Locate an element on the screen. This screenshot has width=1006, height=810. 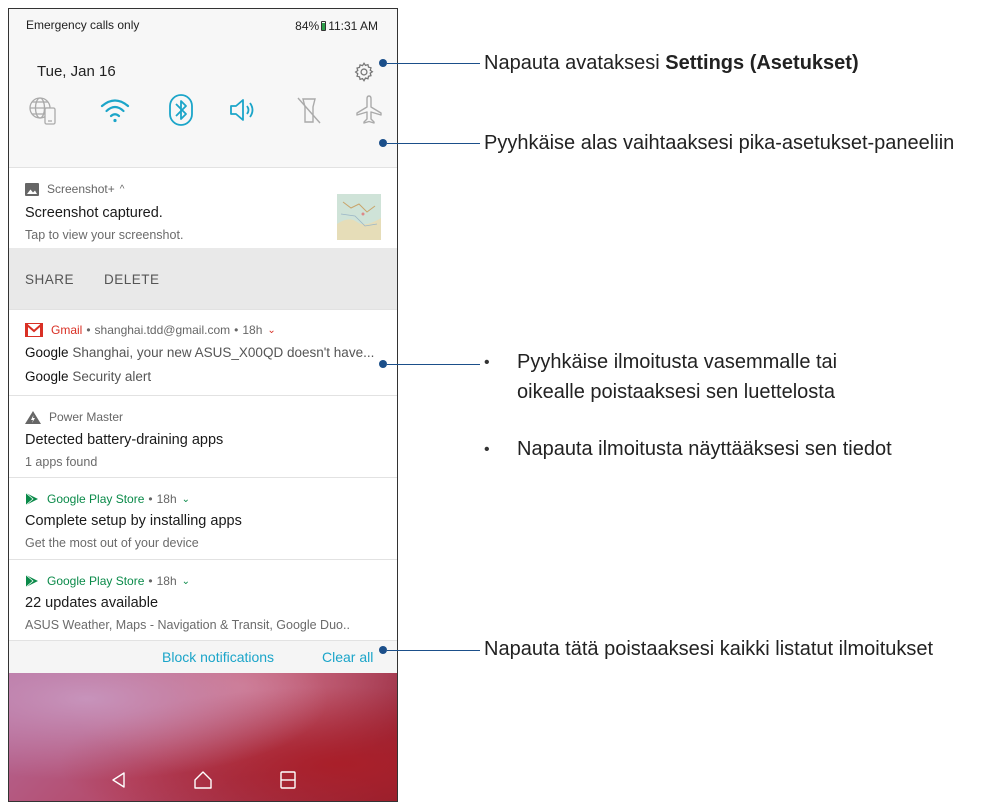
notification-title: 22 updates available is located at coordinates (92, 603).